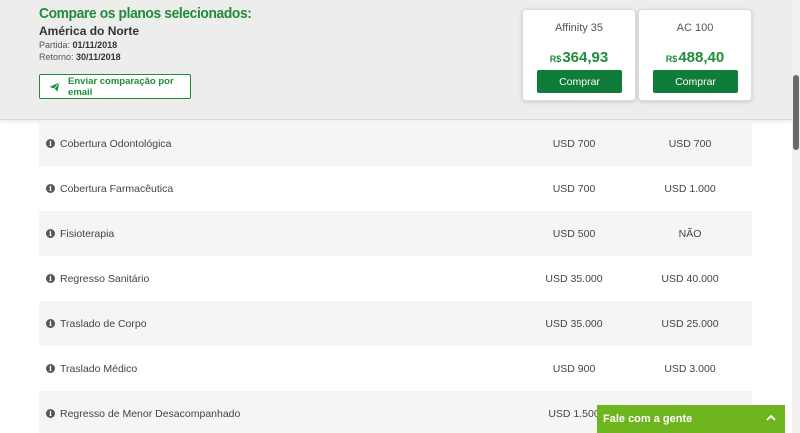  What do you see at coordinates (103, 323) in the screenshot?
I see `coverage-label: Traslado de Corpo` at bounding box center [103, 323].